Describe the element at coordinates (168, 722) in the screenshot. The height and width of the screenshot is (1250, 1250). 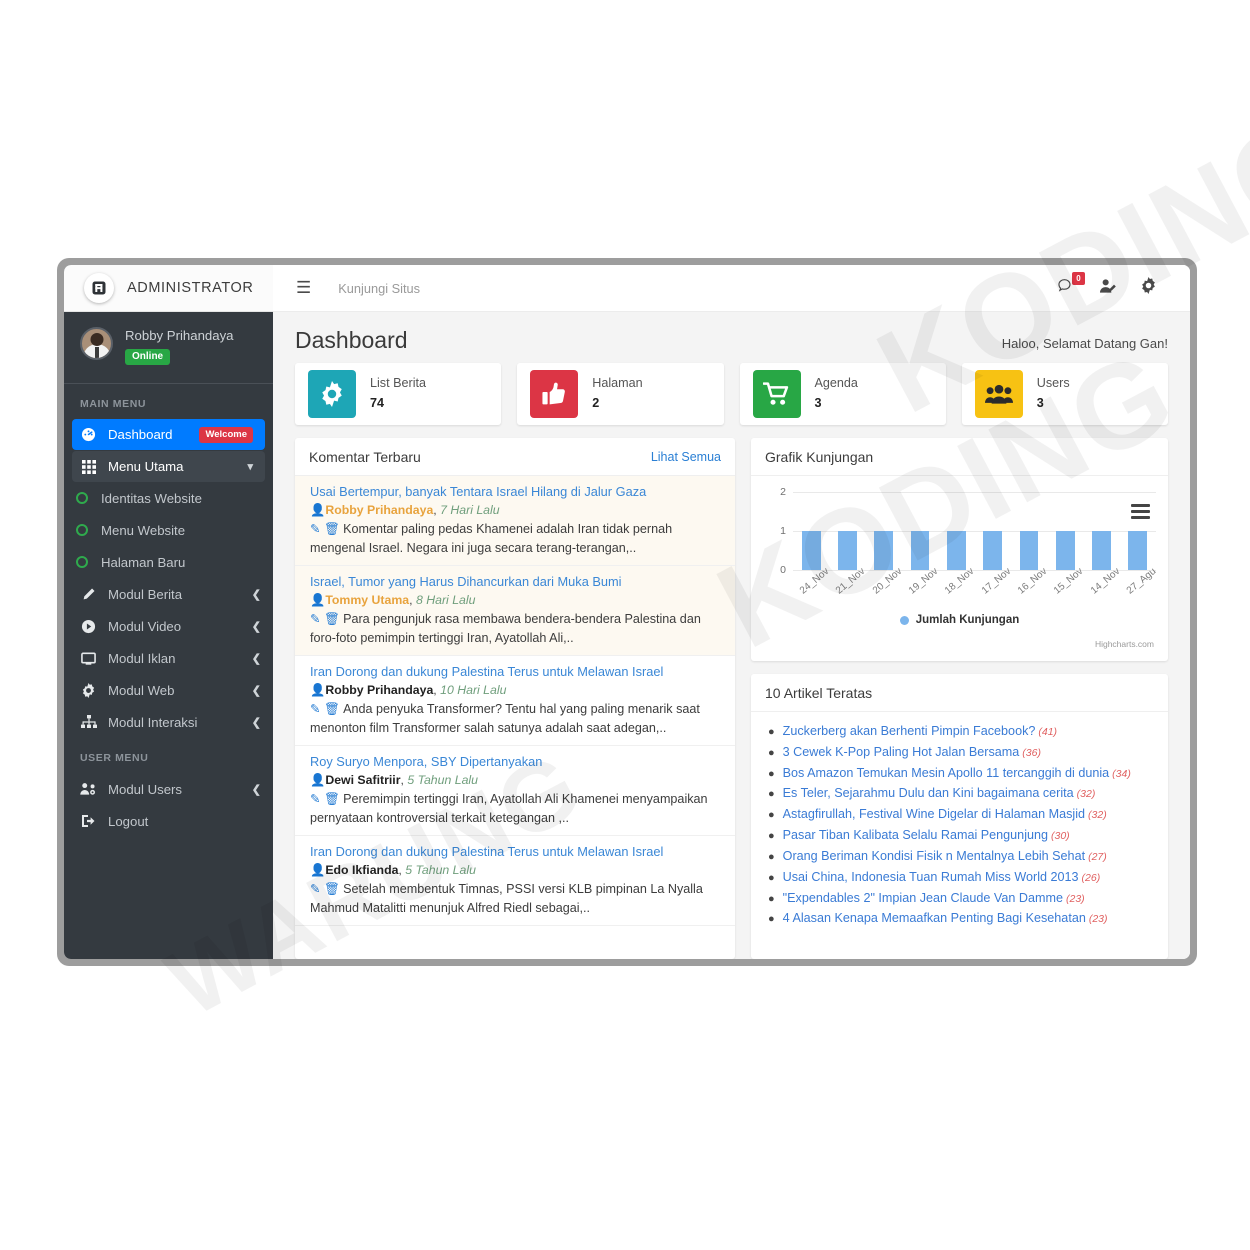
I see `sidebar-item-modul-interaksi: Modul Interaksi ❮` at that location.